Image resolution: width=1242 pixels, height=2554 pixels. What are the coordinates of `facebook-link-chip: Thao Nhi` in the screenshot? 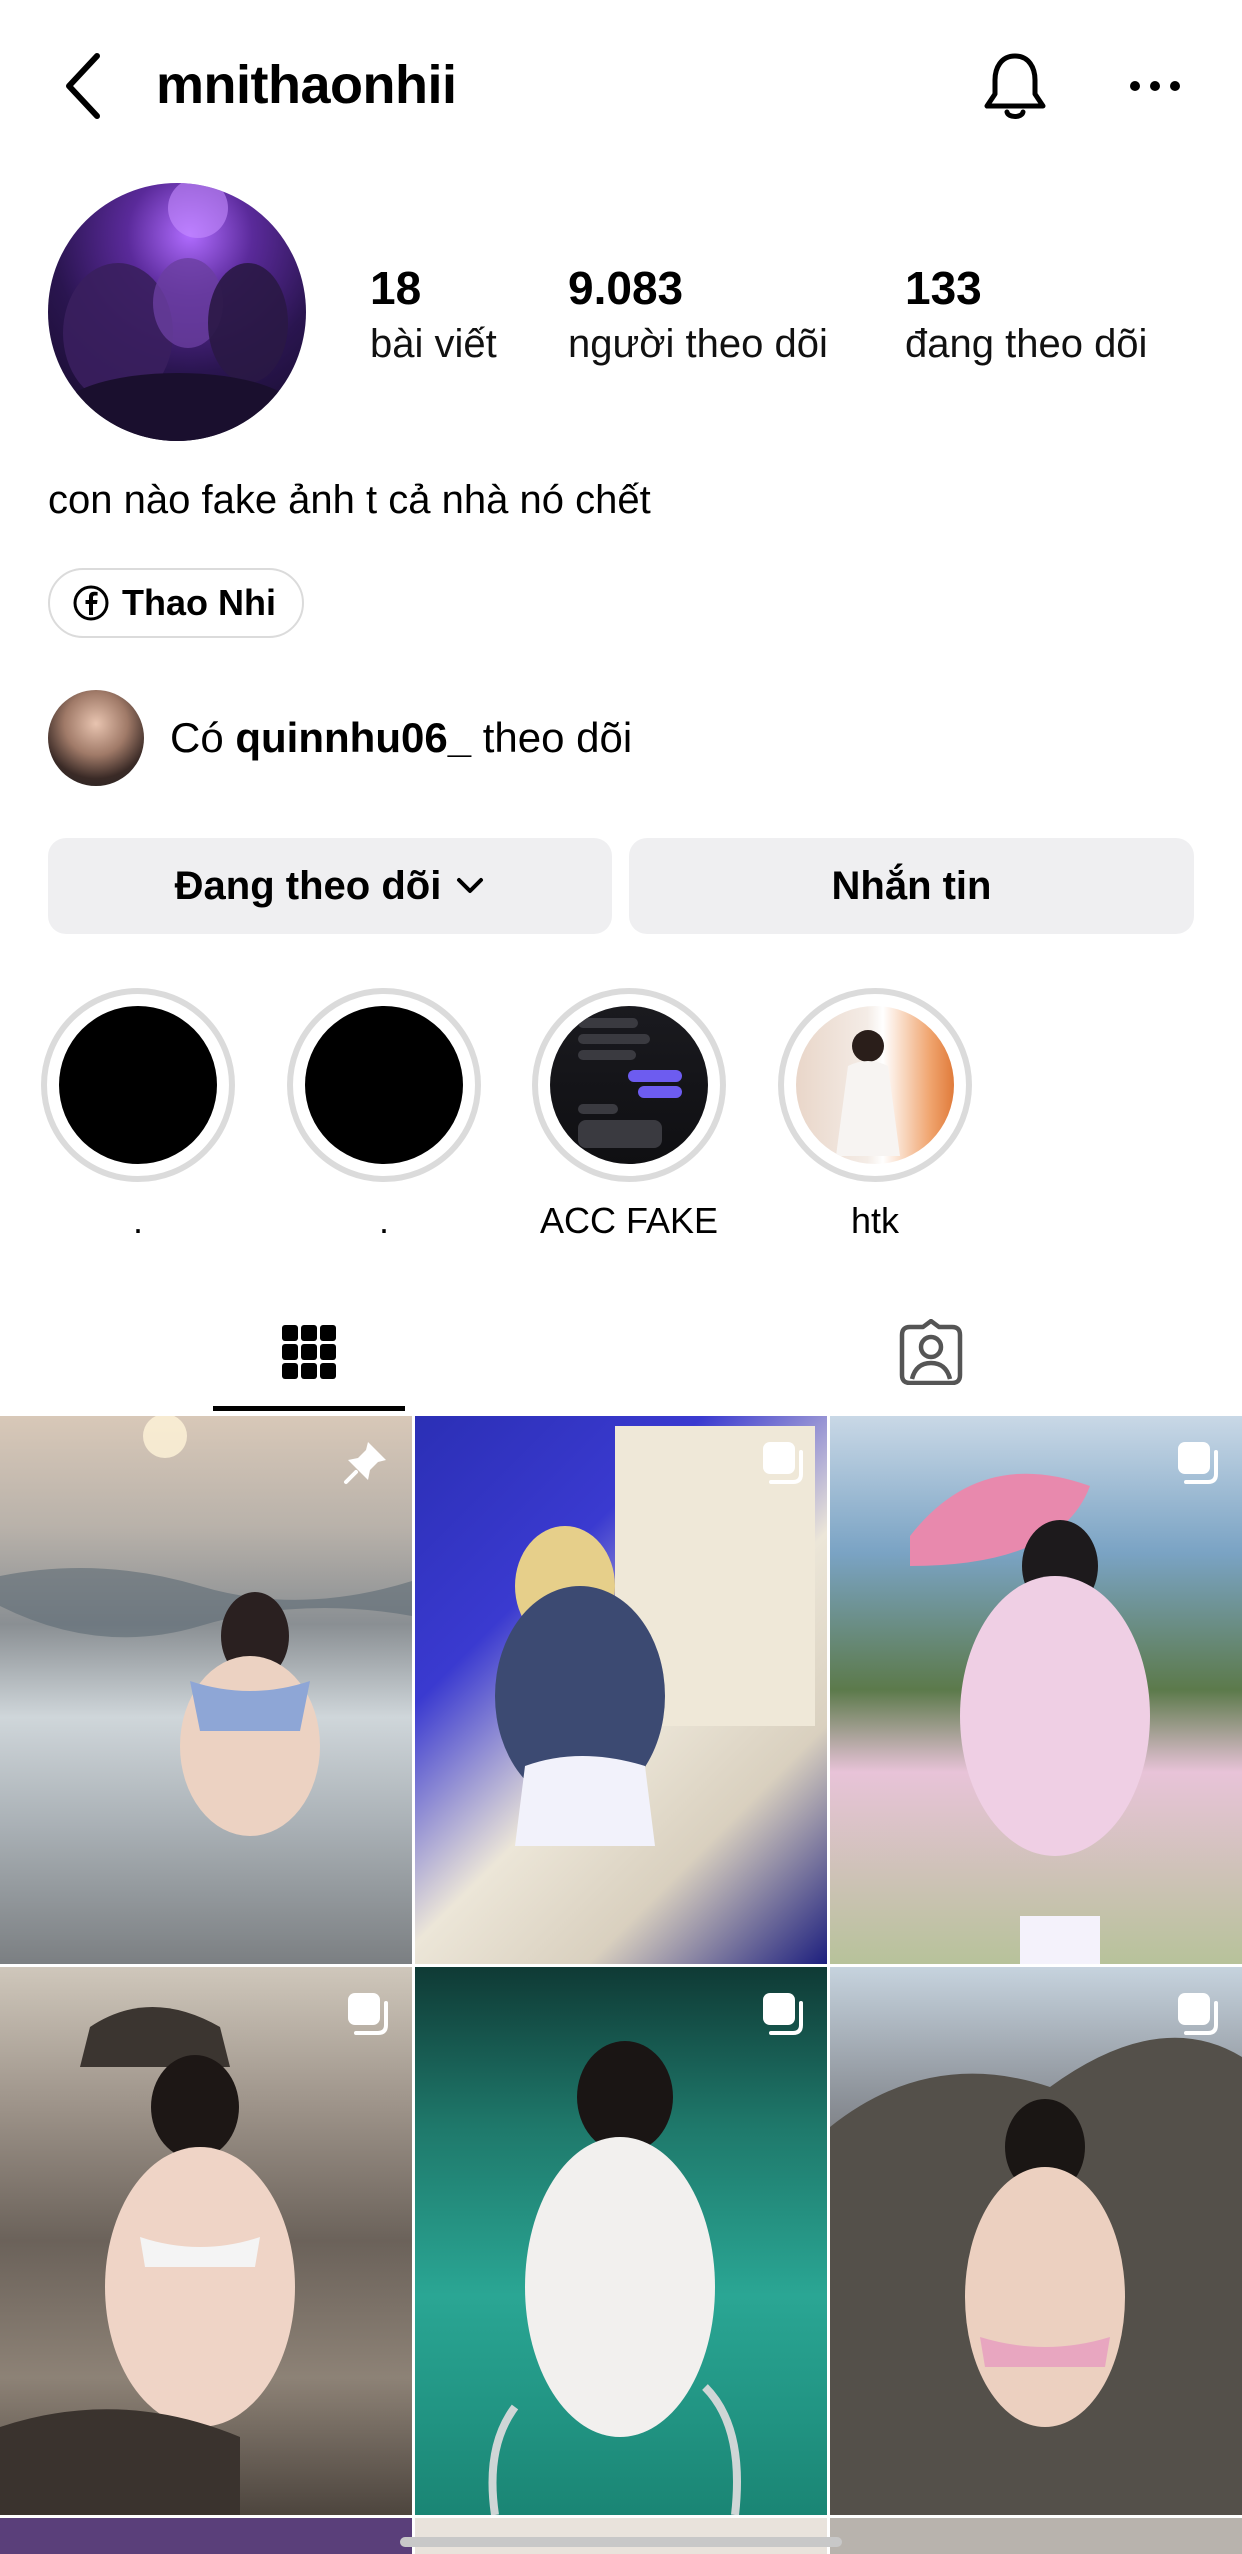 It's located at (176, 603).